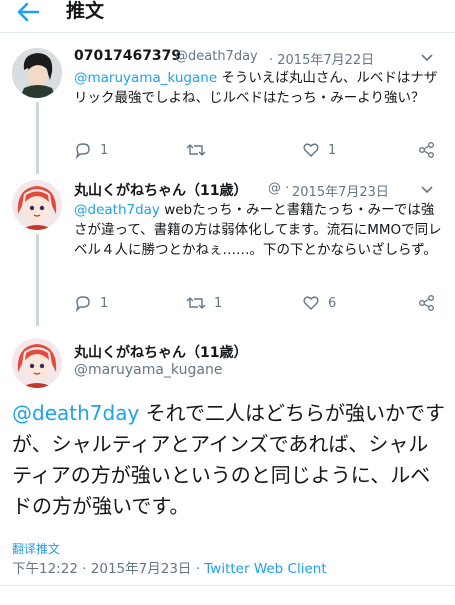  I want to click on main-mention-link: @death7day, so click(75, 413).